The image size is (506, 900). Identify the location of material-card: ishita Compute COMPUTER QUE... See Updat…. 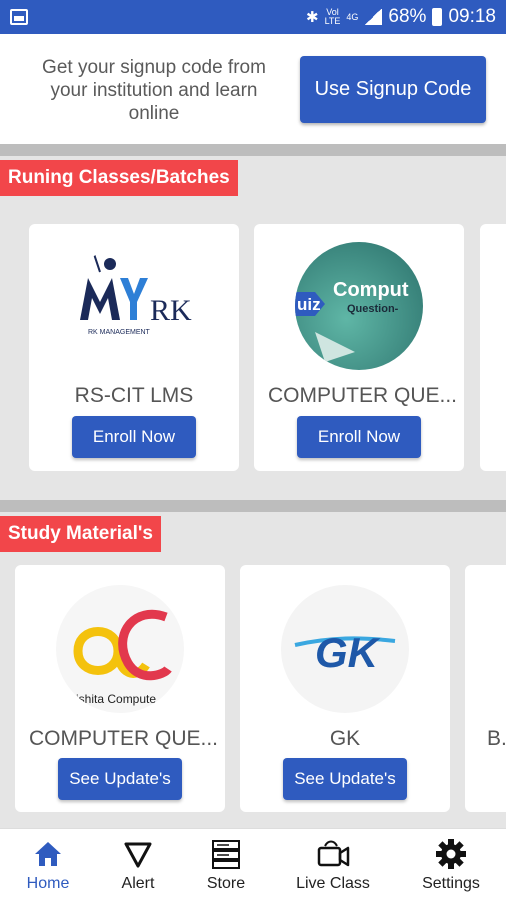
(120, 688).